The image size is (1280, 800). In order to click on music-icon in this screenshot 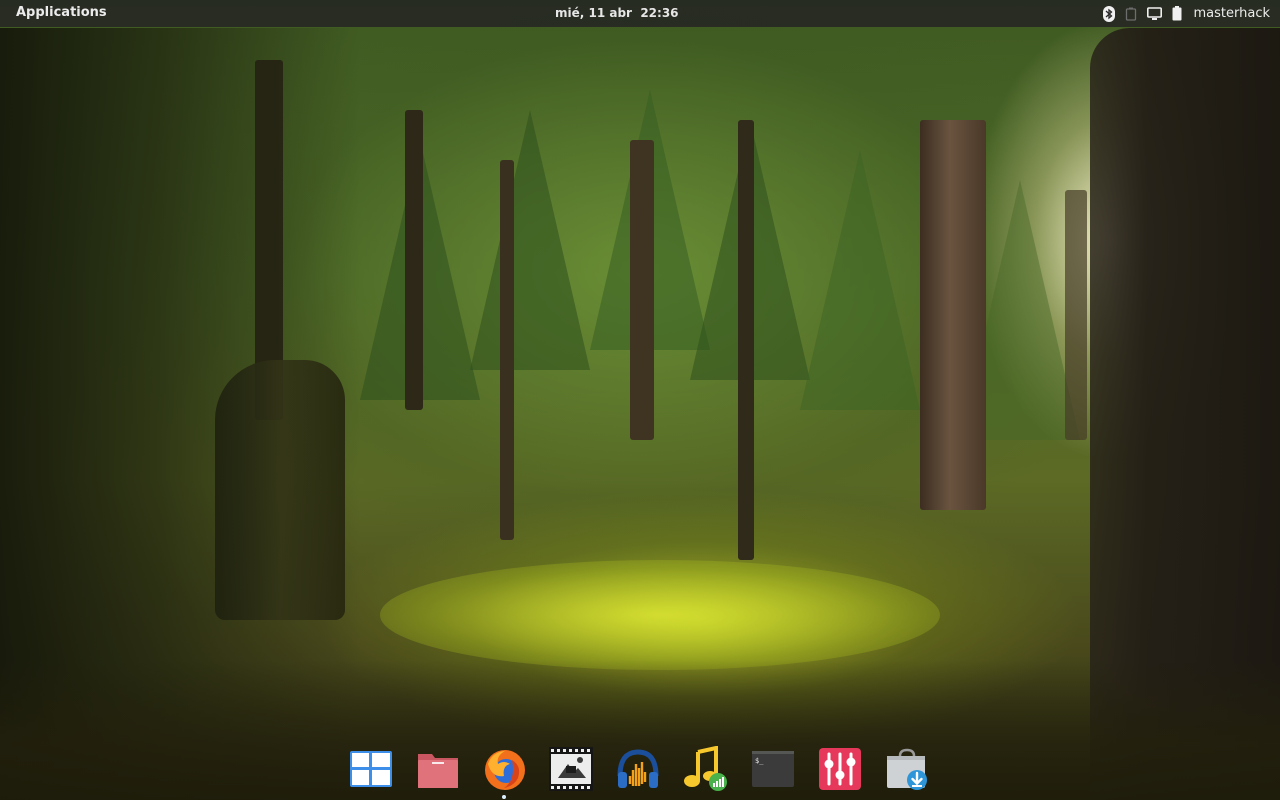, I will do `click(705, 768)`.